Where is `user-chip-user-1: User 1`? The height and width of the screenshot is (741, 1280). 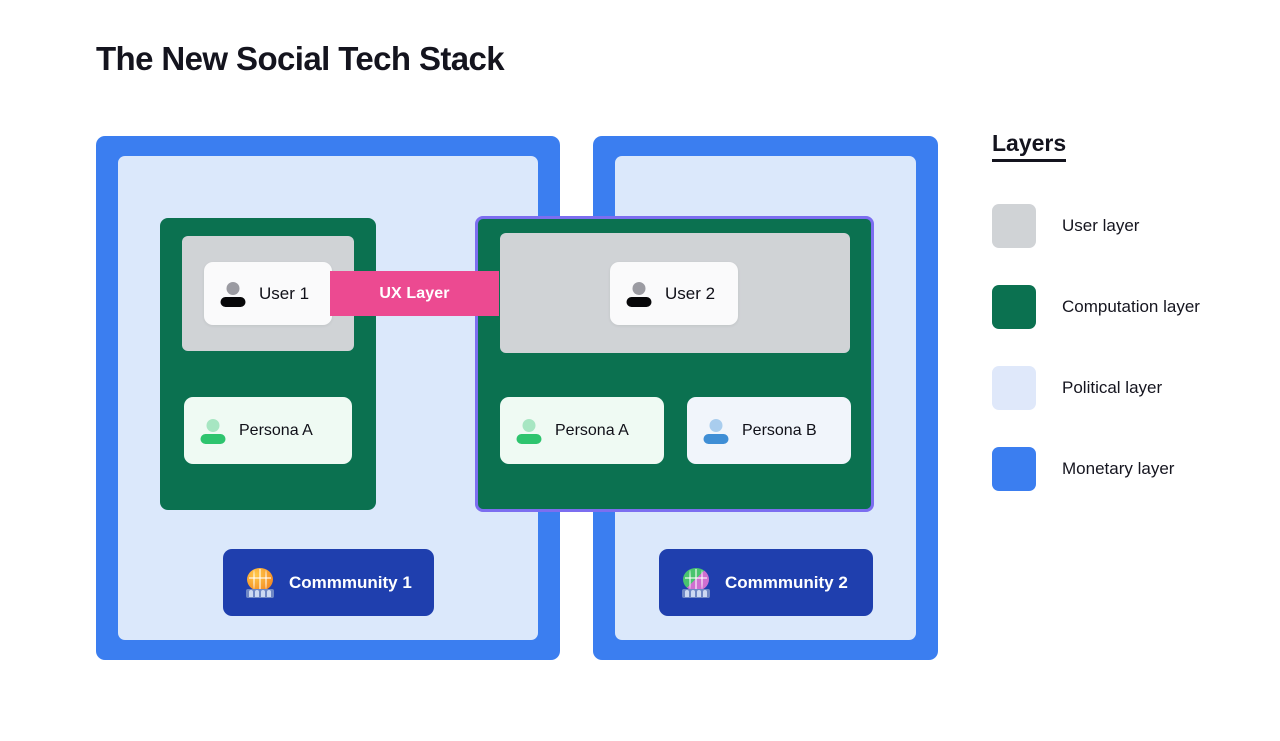 user-chip-user-1: User 1 is located at coordinates (268, 293).